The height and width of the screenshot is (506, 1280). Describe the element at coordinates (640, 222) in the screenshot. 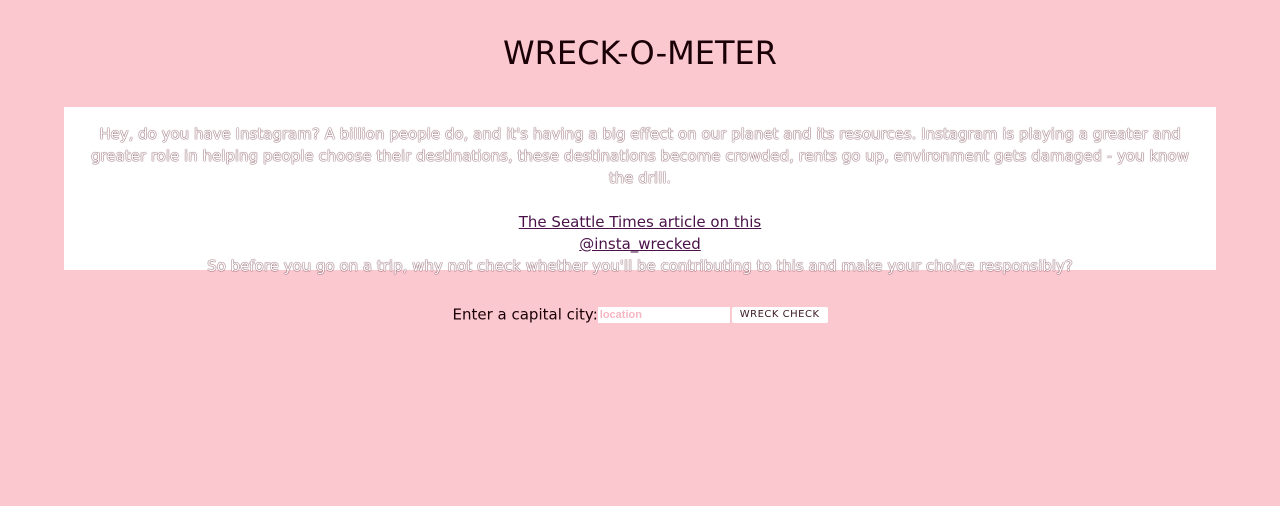

I see `seattle-times-link: The Seattle Times article on this` at that location.